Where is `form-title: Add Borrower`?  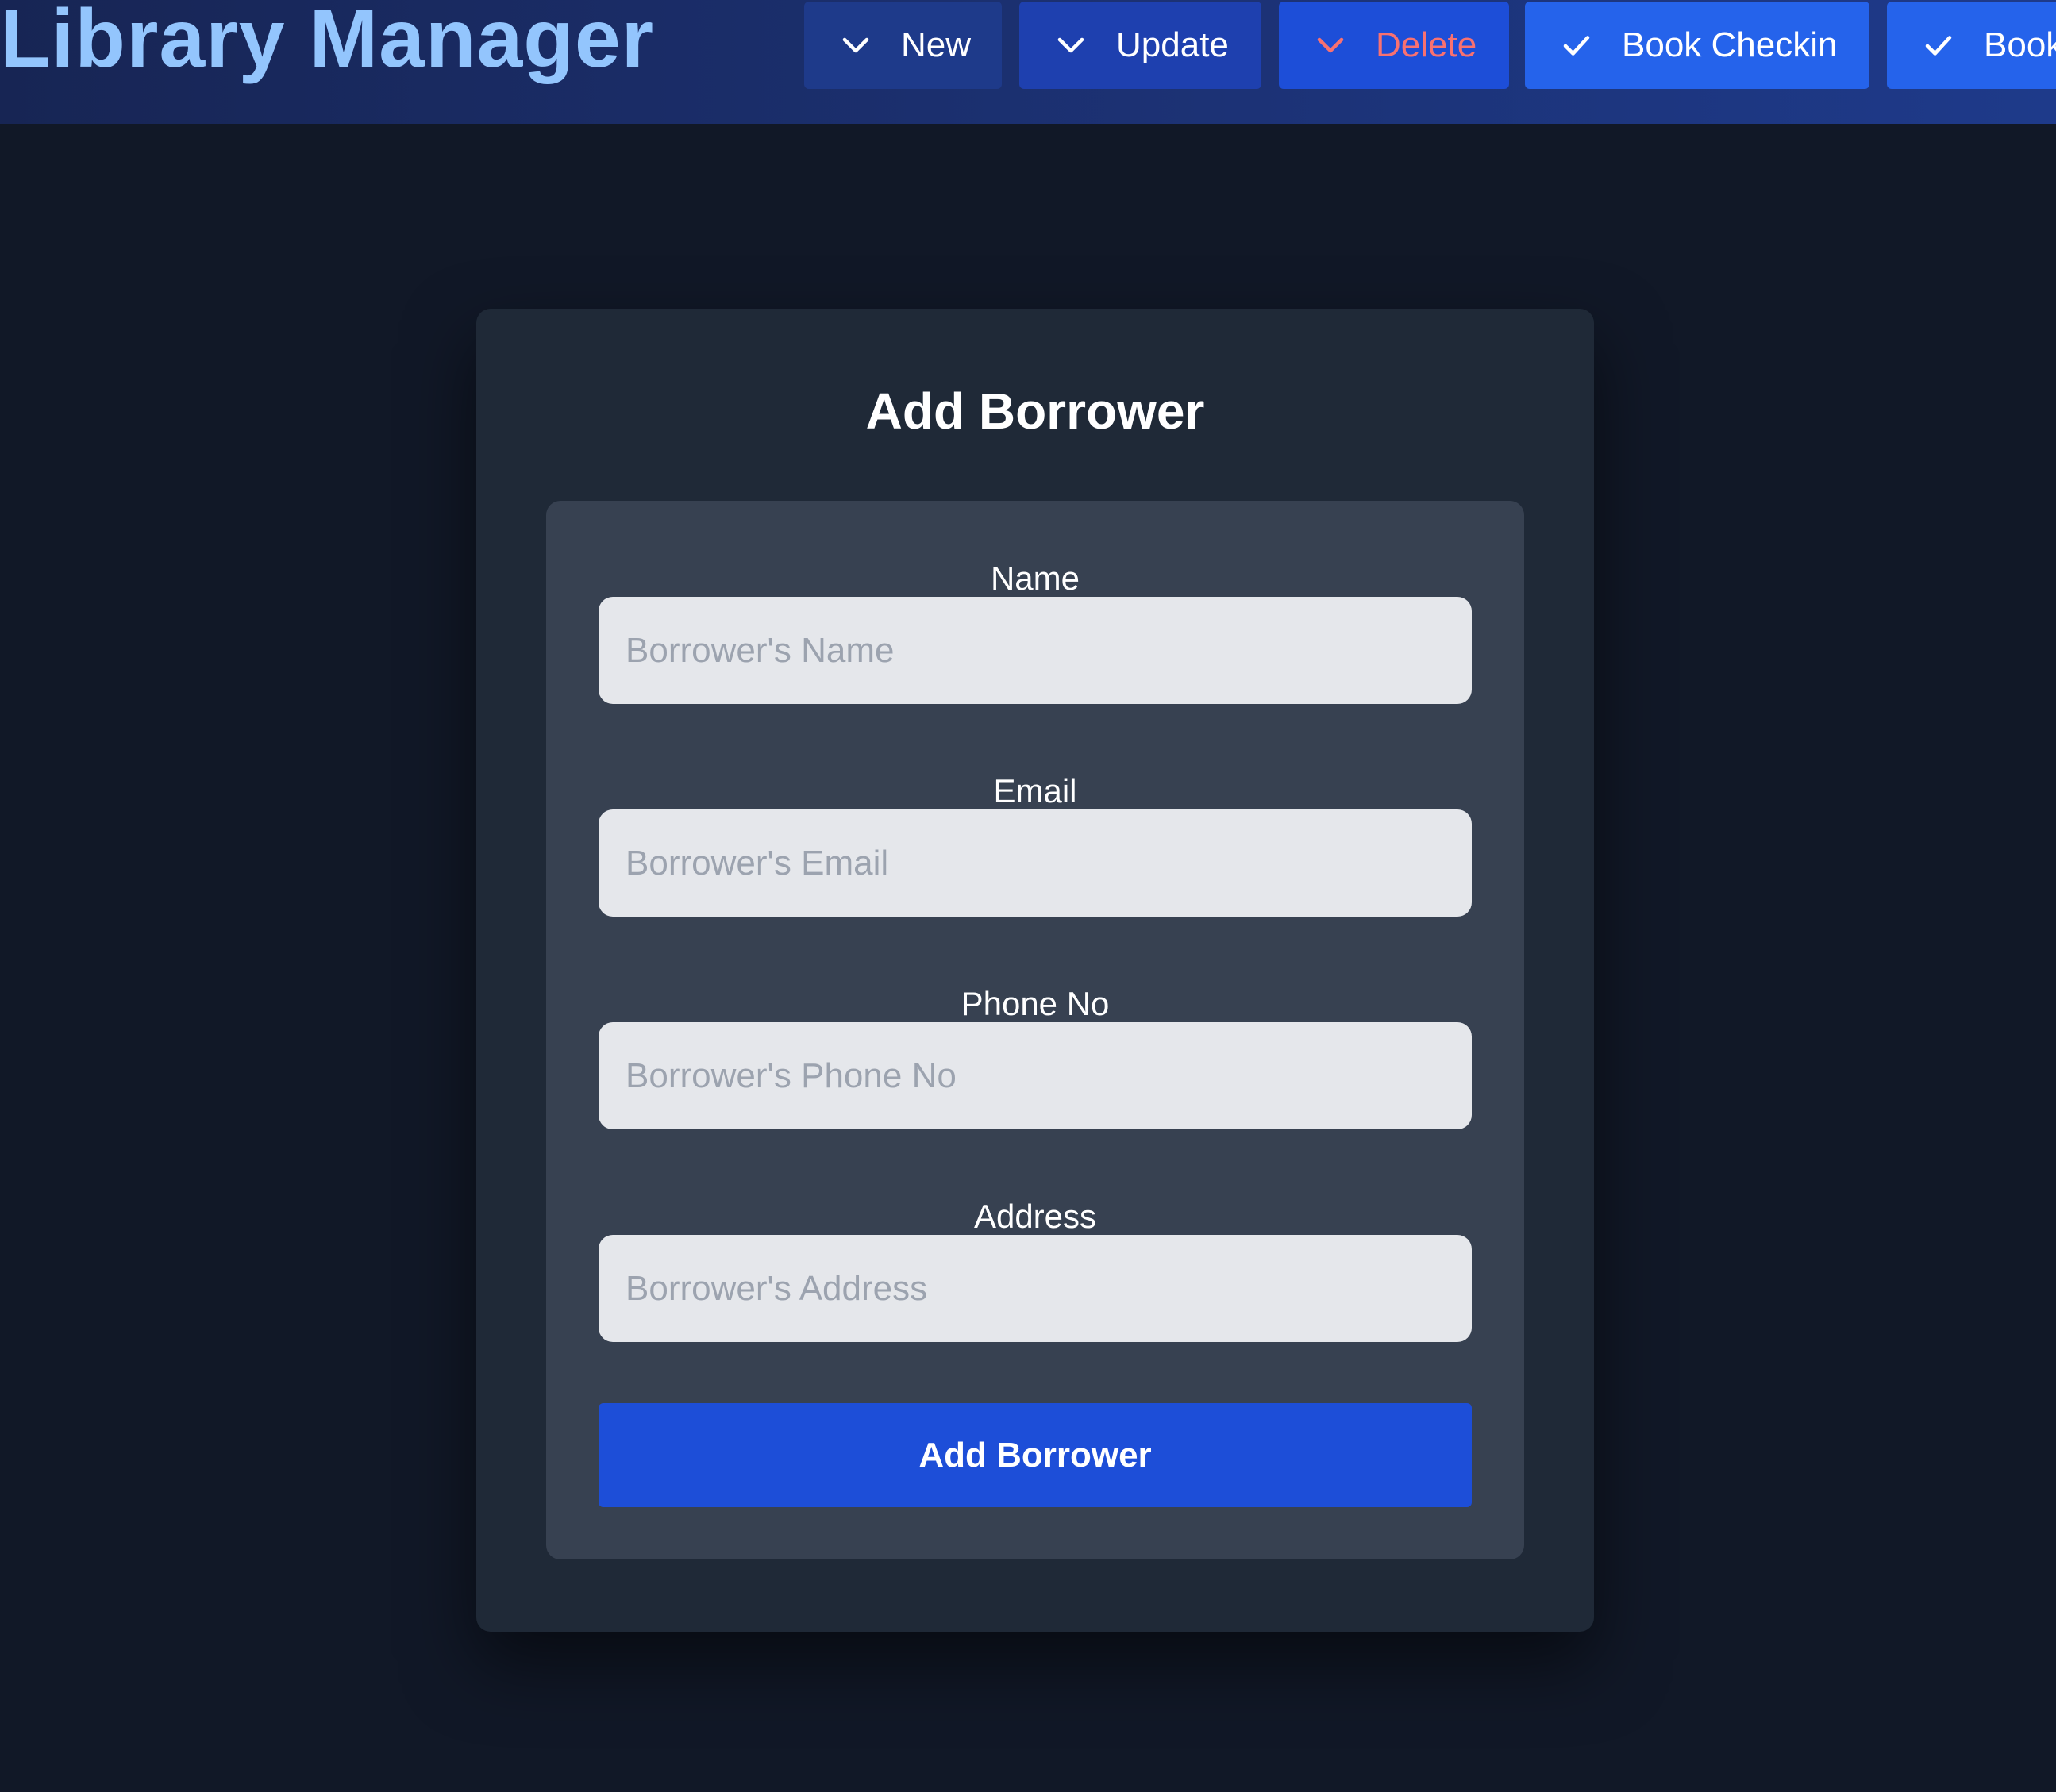
form-title: Add Borrower is located at coordinates (1035, 411).